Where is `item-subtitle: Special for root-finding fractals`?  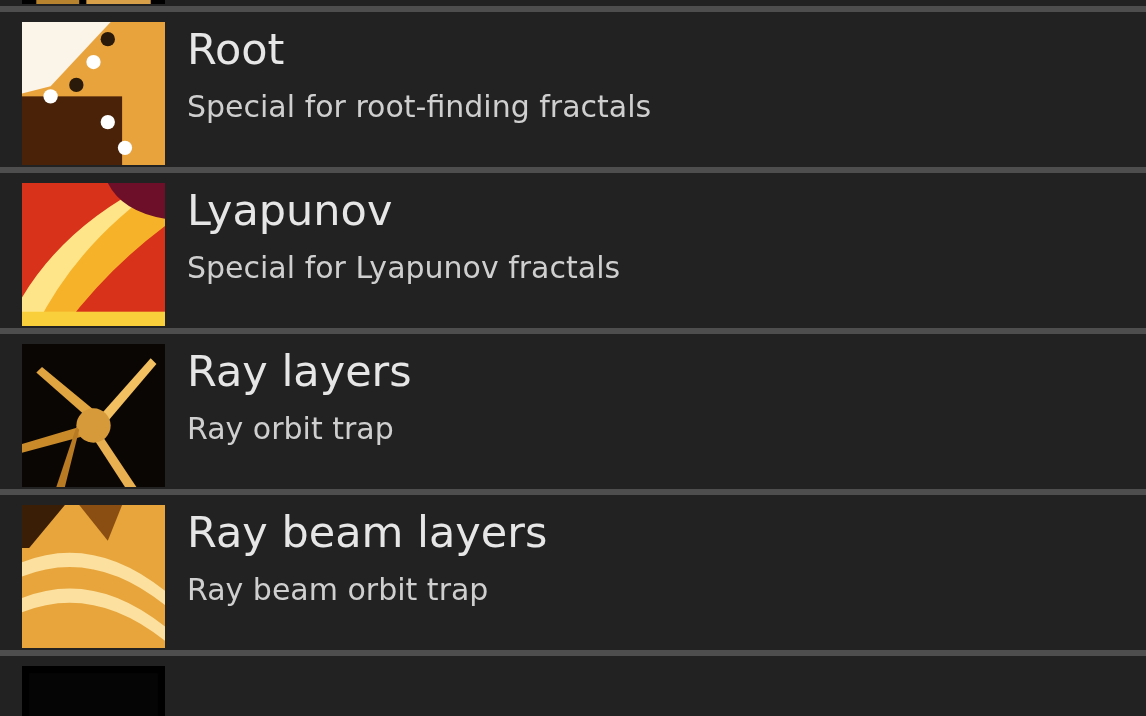
item-subtitle: Special for root-finding fractals is located at coordinates (419, 107).